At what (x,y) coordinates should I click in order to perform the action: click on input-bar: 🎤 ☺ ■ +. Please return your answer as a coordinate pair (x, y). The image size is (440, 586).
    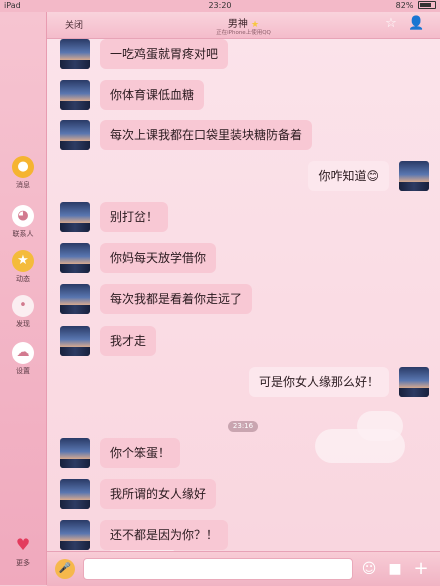
    Looking at the image, I should click on (243, 568).